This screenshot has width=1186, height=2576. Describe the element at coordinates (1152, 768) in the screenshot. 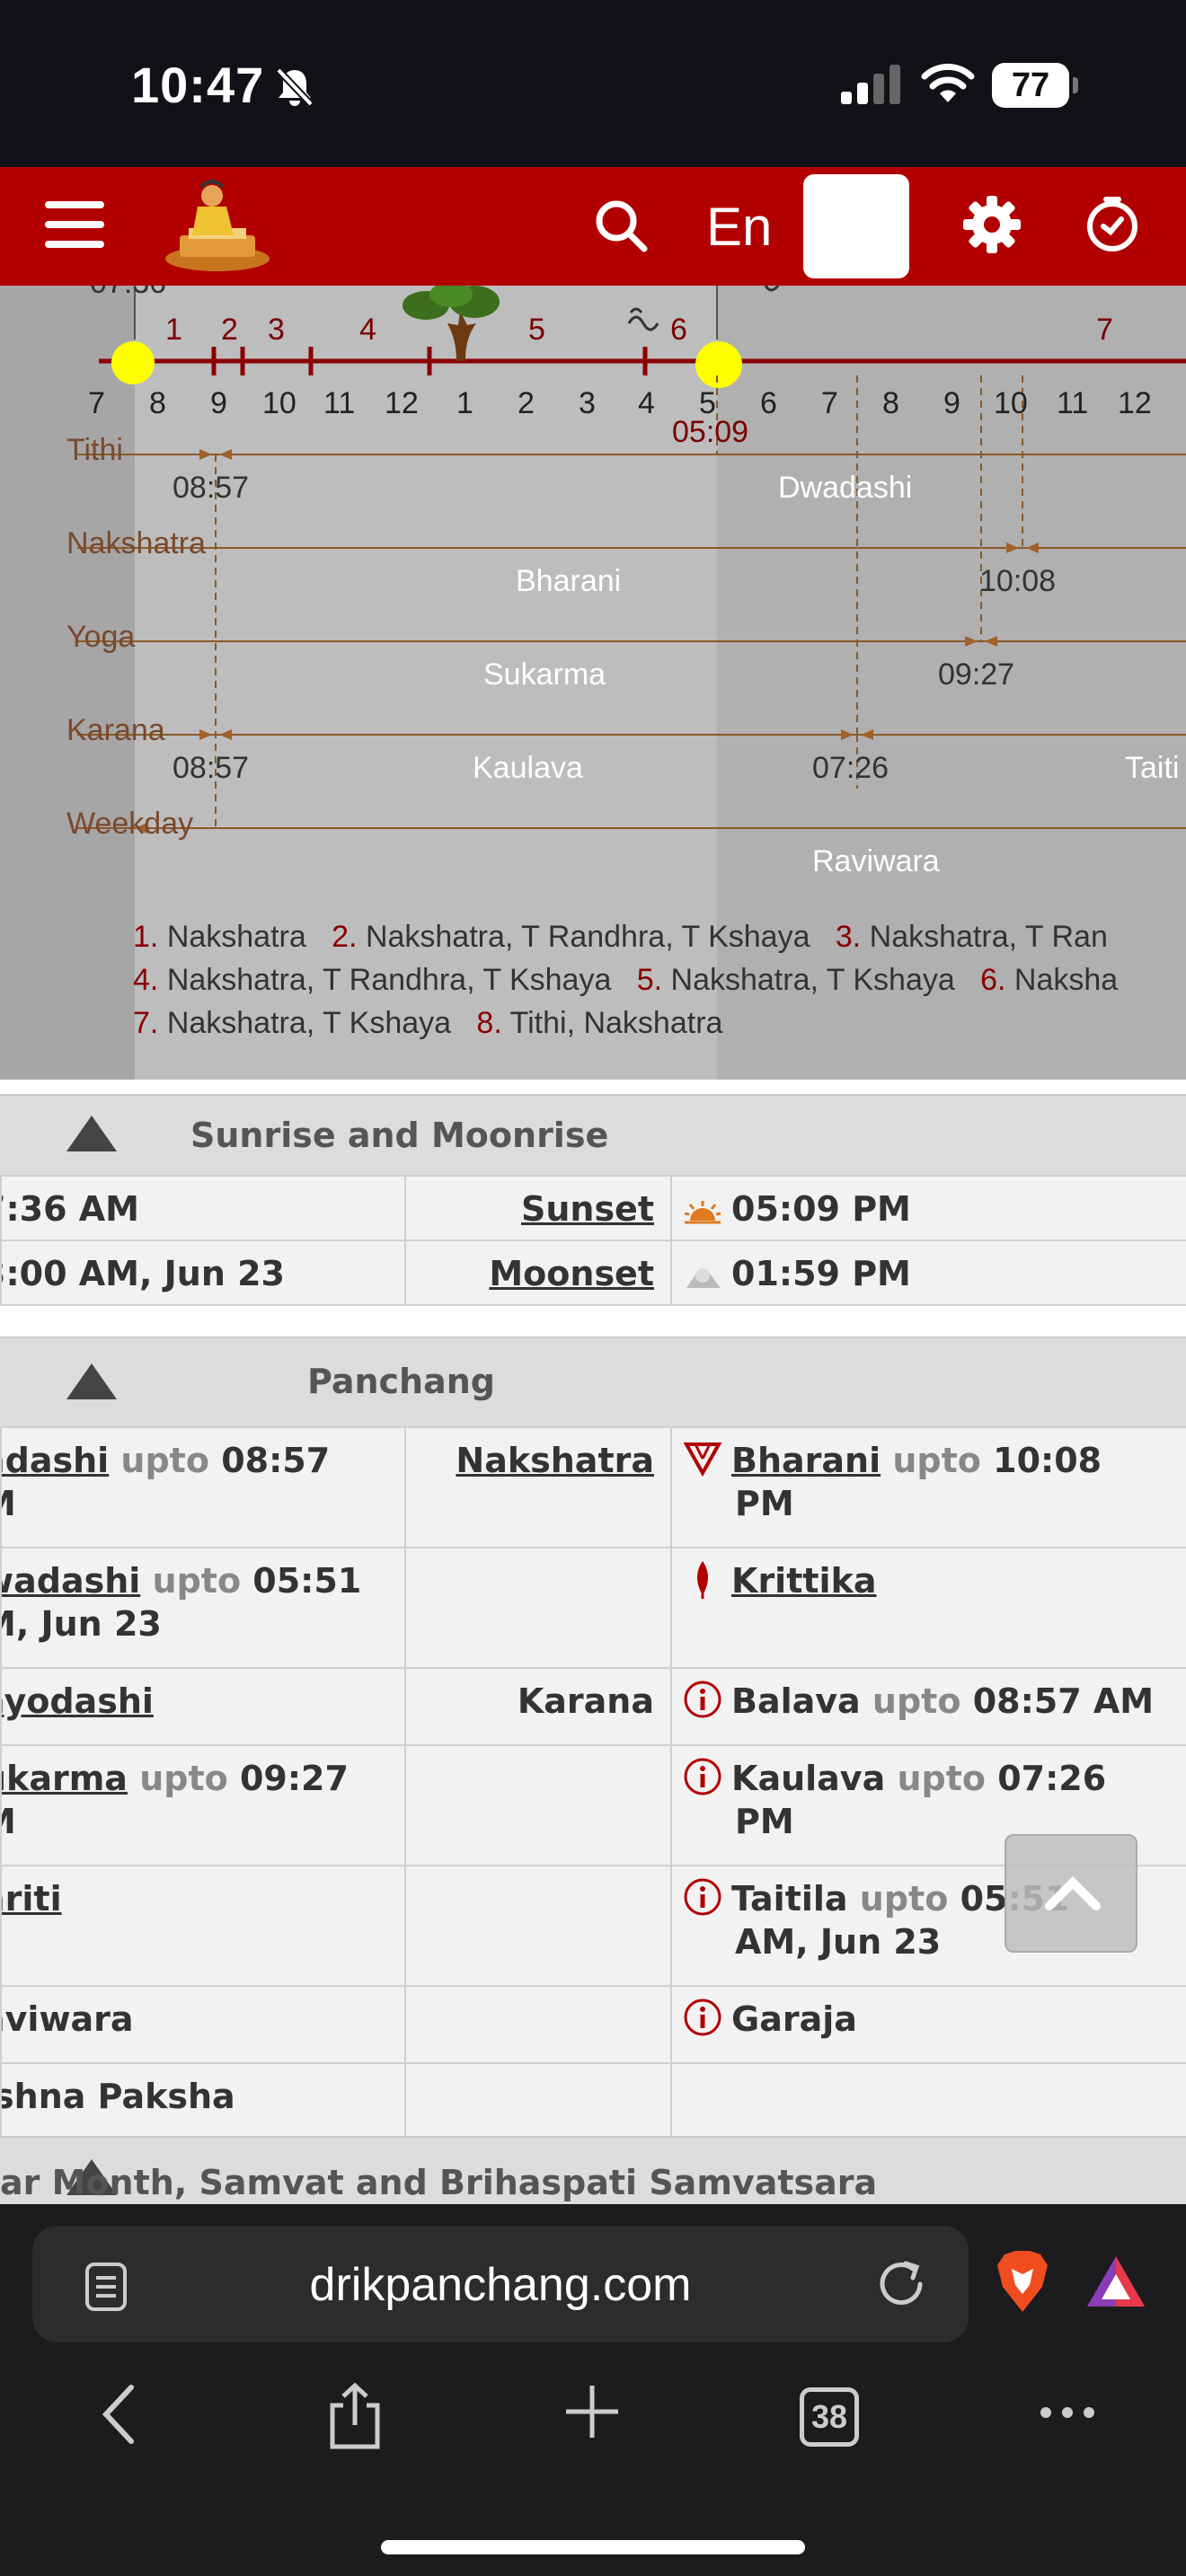

I see `karana-value-2: Taiti` at that location.